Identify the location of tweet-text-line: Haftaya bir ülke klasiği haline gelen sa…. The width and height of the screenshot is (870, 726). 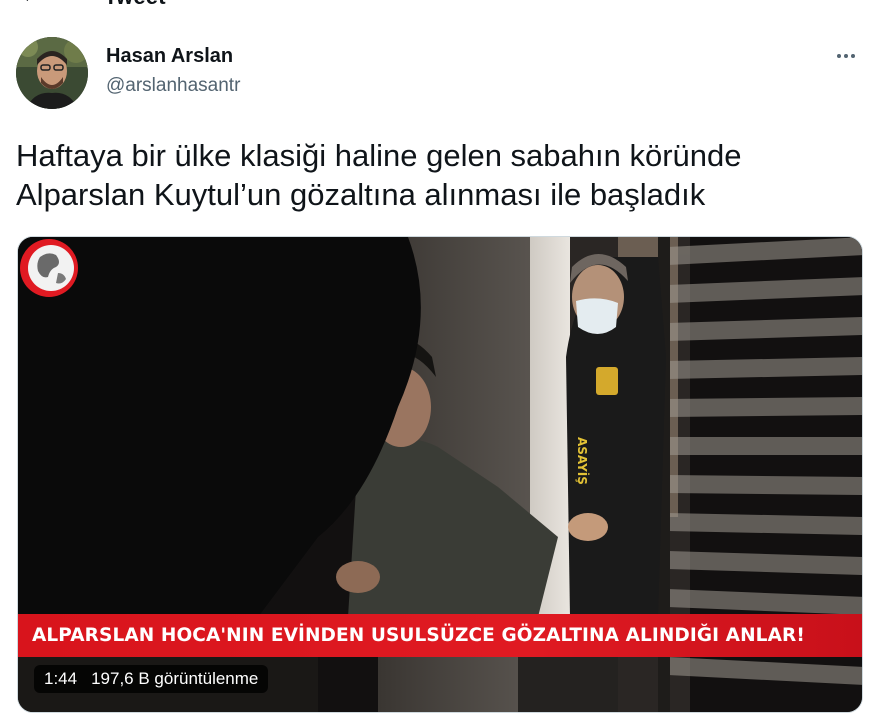
(379, 155).